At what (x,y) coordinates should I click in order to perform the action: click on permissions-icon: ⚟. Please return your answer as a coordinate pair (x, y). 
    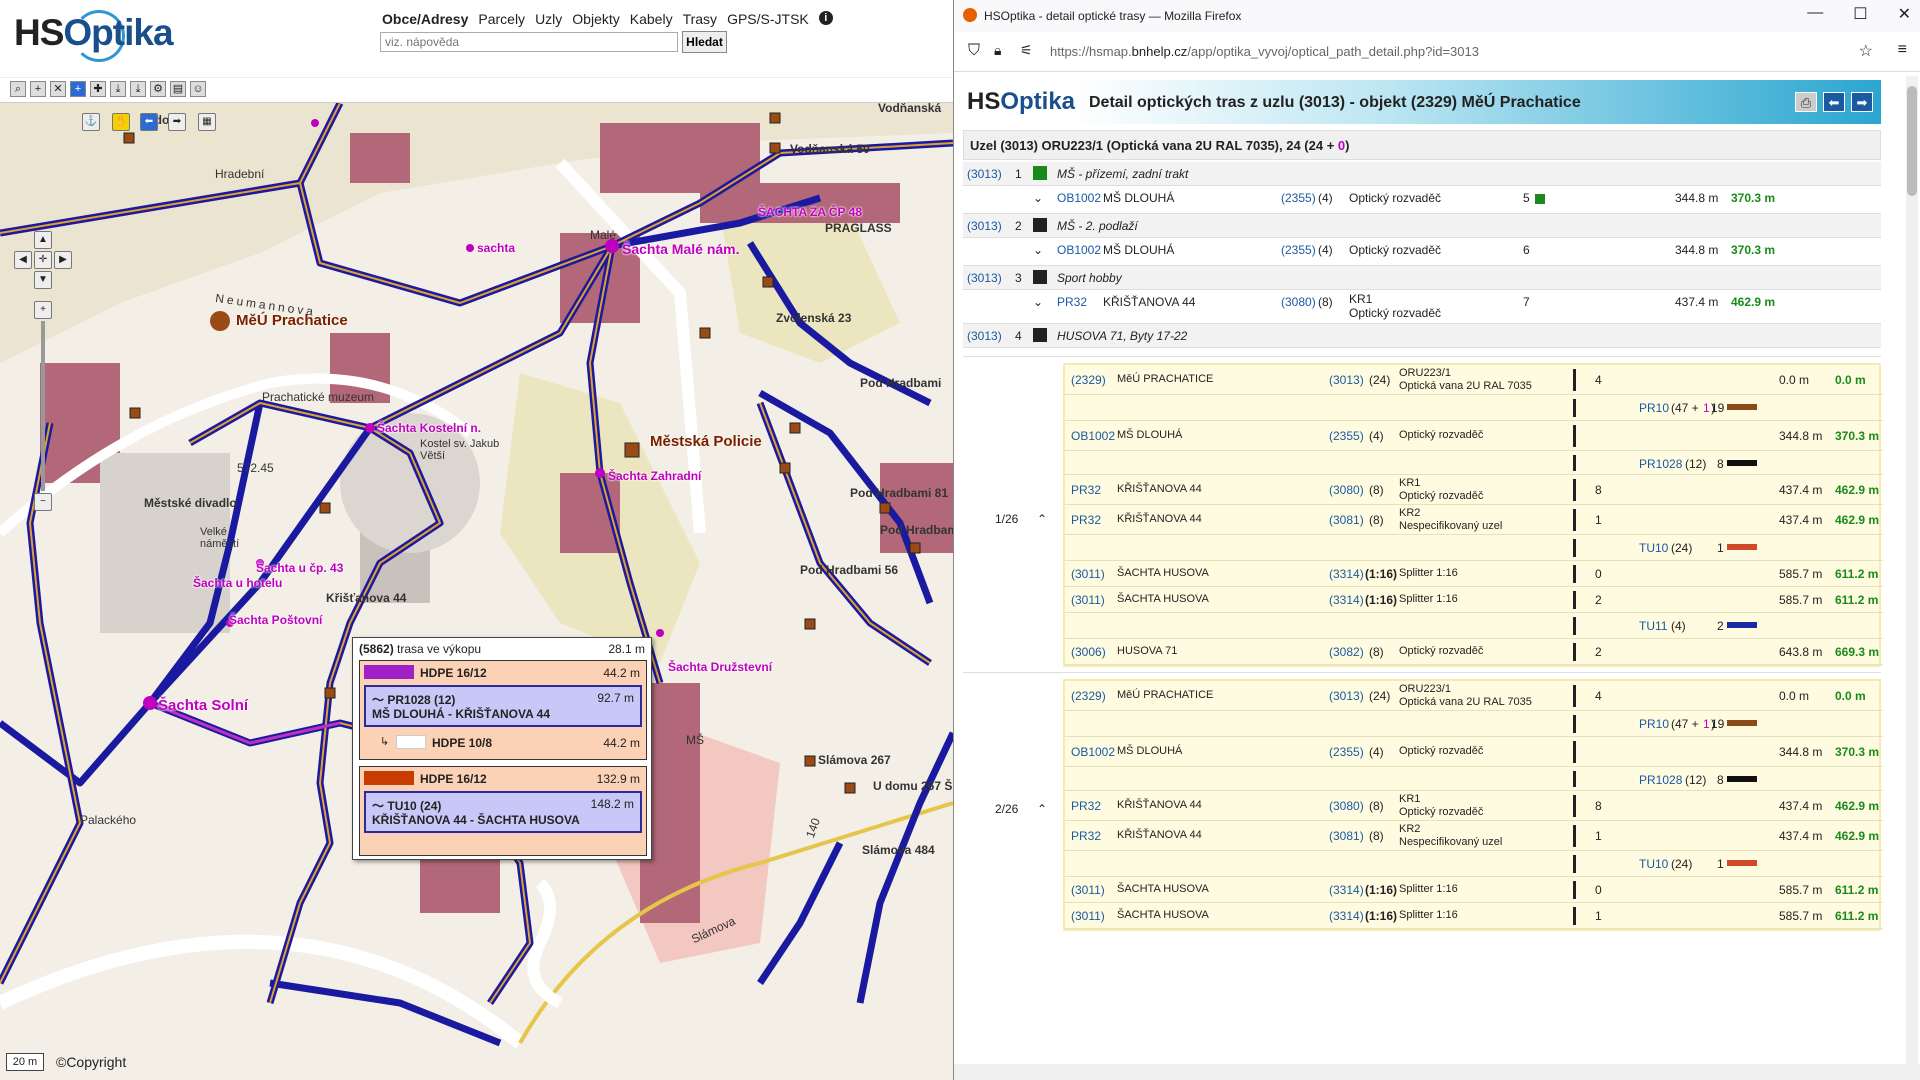
    Looking at the image, I should click on (1026, 50).